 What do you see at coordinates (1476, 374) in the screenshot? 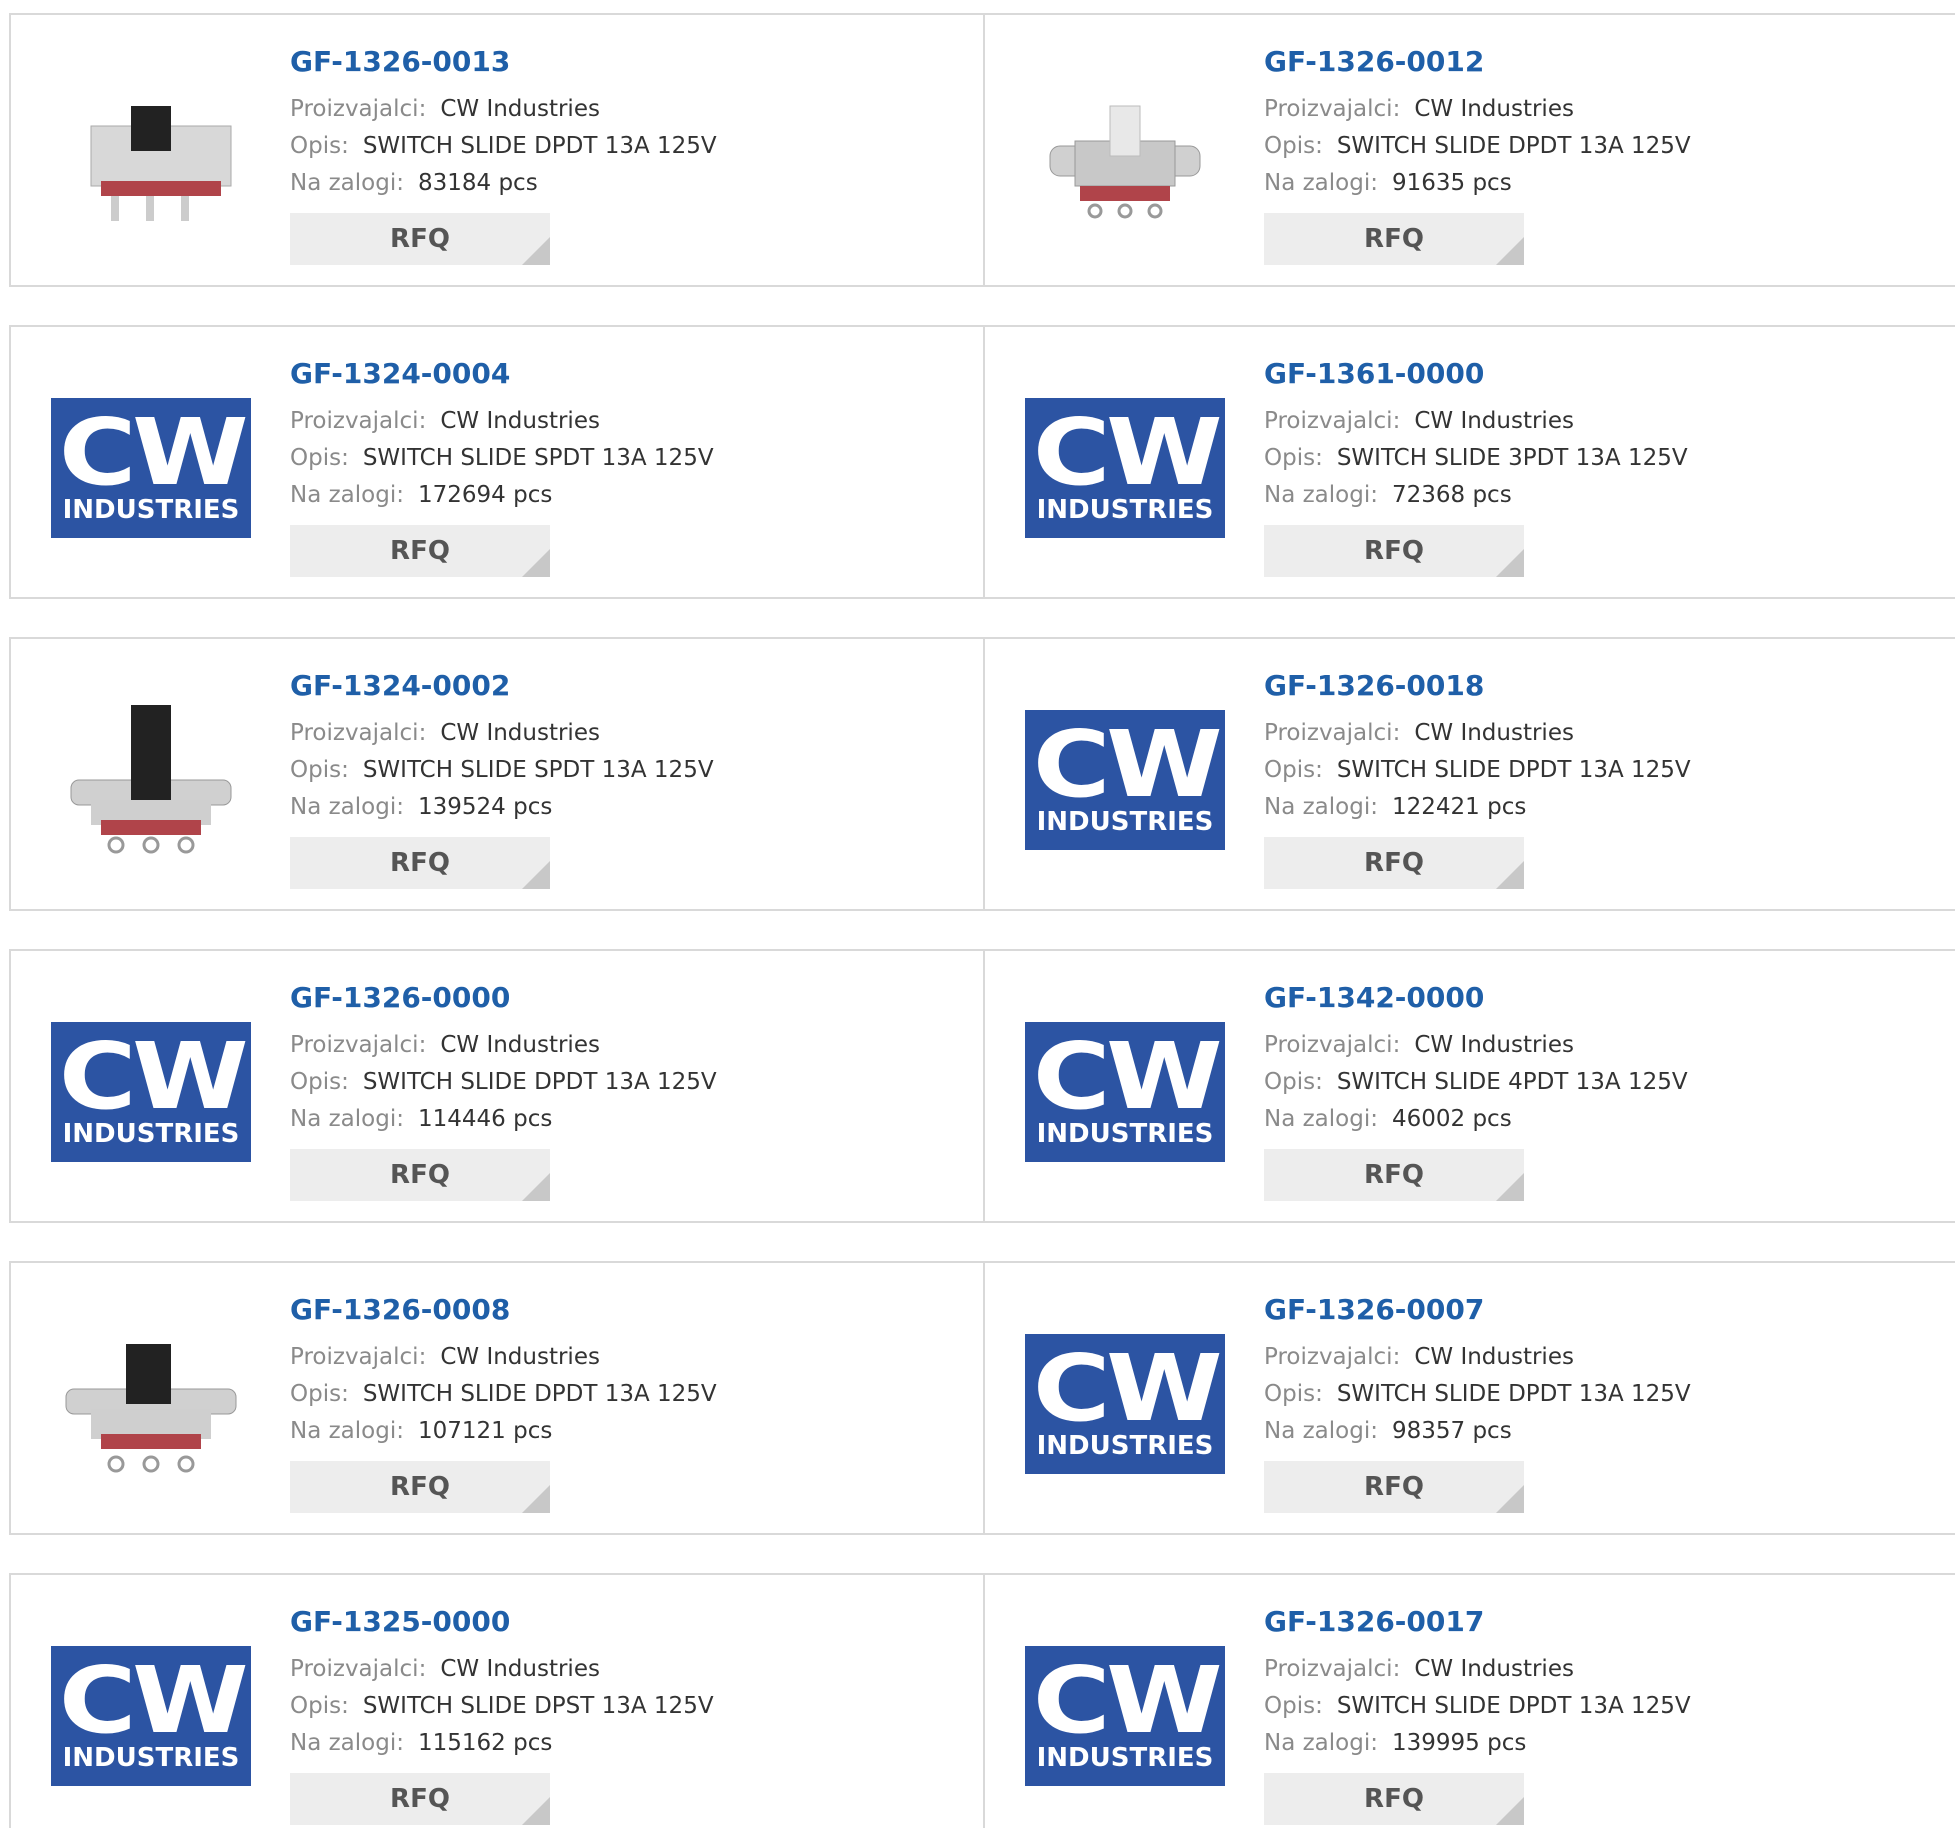
I see `part-number-link: GF-1361-0000` at bounding box center [1476, 374].